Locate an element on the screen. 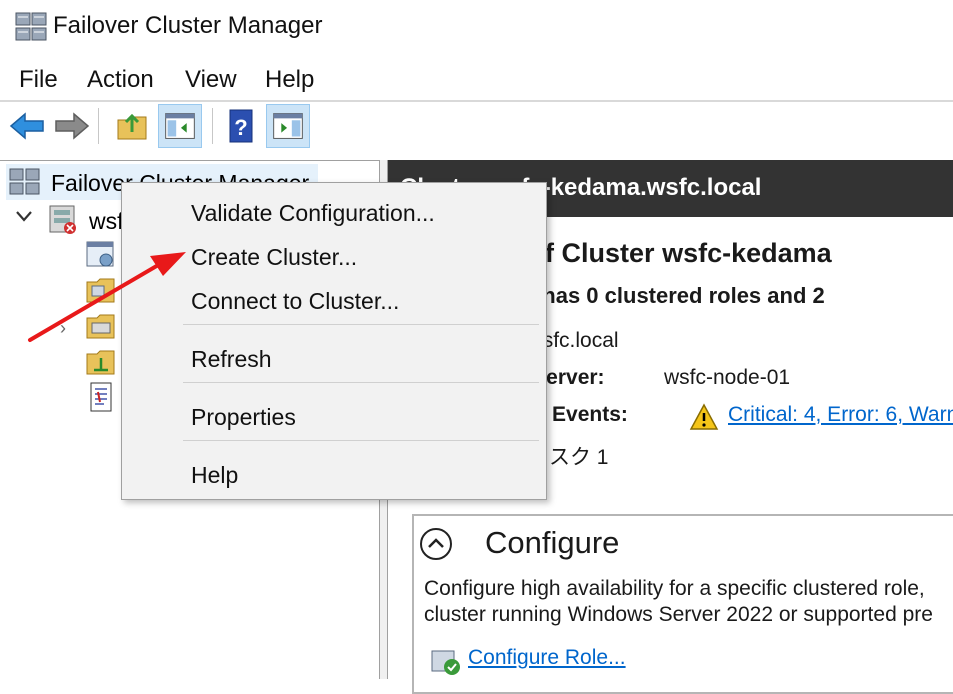  warning-icon is located at coordinates (704, 416).